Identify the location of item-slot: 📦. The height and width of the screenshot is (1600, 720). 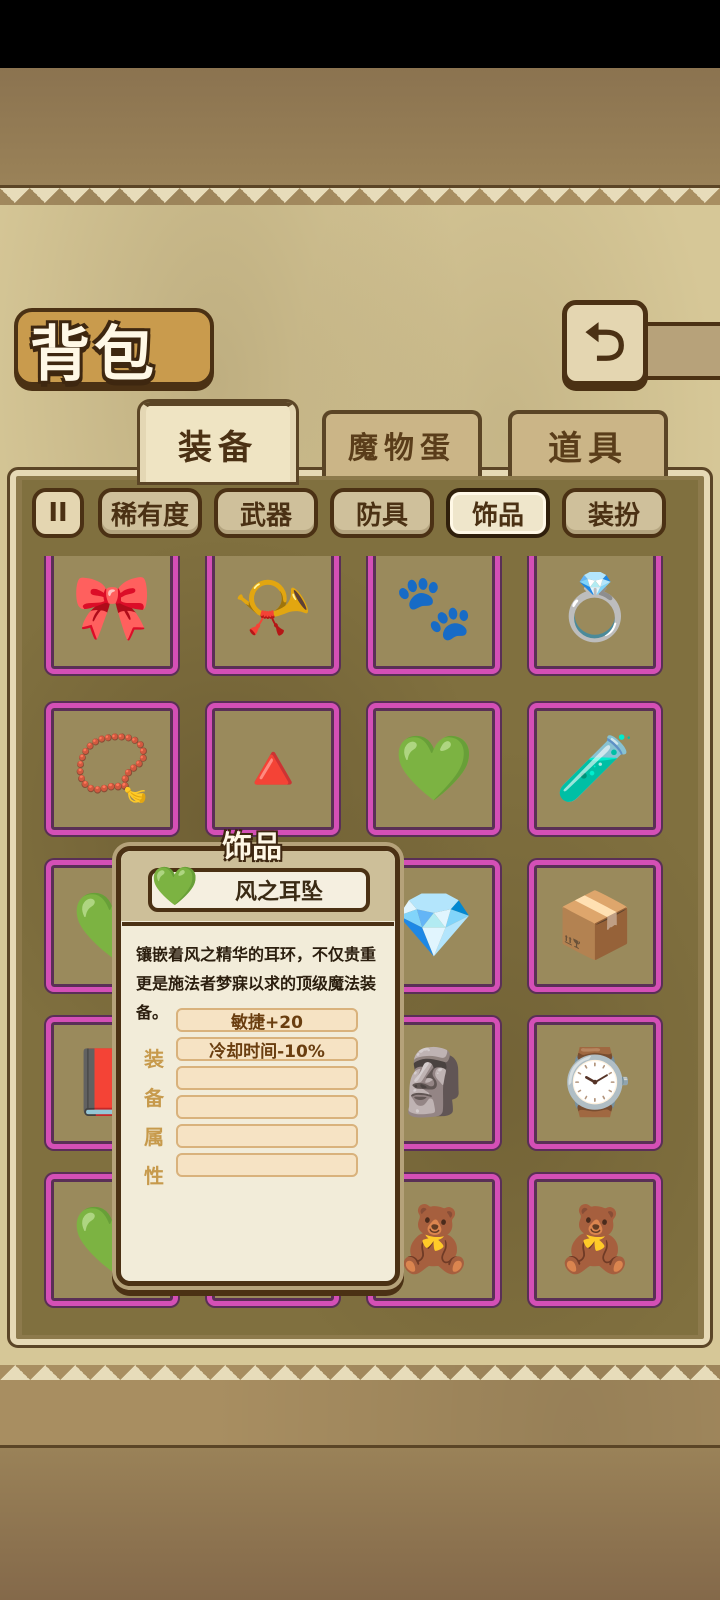
(595, 926).